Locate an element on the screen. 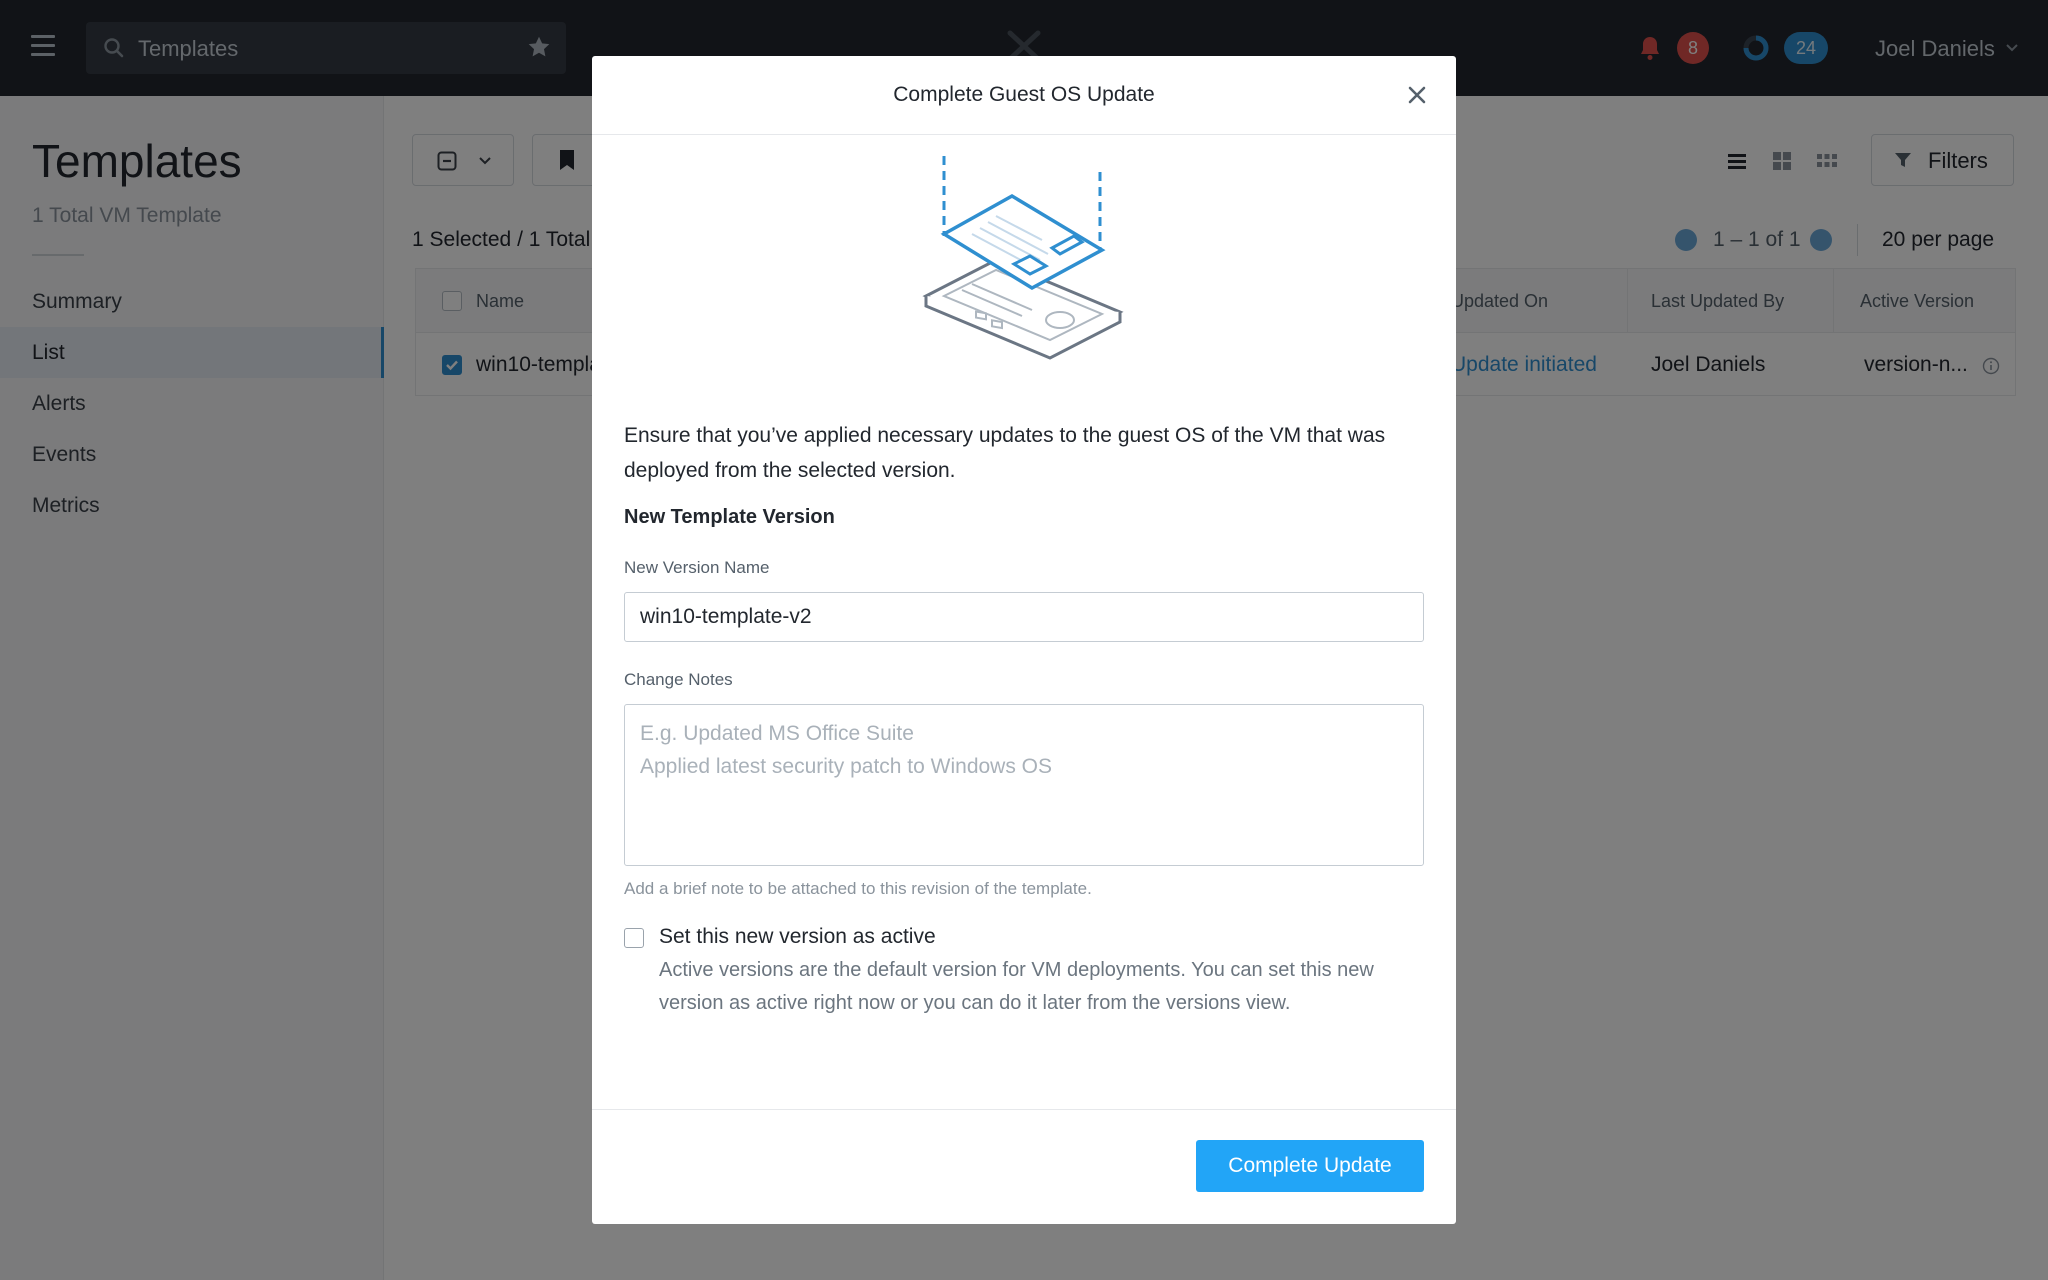 Image resolution: width=2048 pixels, height=1280 pixels. set-active-checkbox is located at coordinates (634, 938).